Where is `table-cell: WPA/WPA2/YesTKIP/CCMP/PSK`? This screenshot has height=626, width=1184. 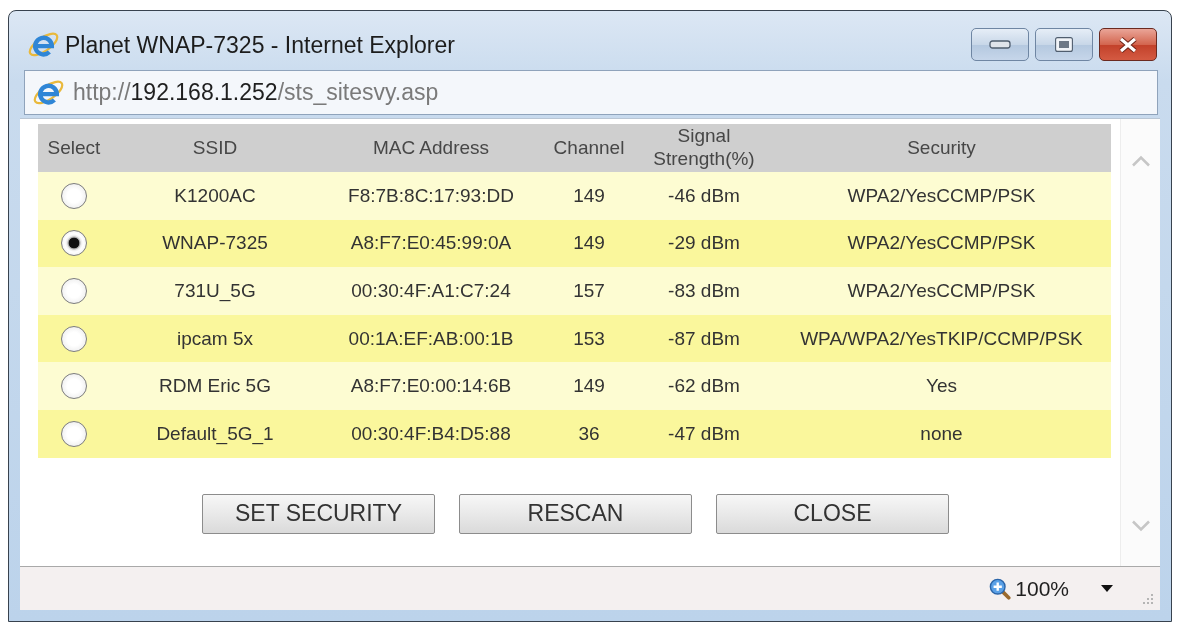 table-cell: WPA/WPA2/YesTKIP/CCMP/PSK is located at coordinates (941, 338).